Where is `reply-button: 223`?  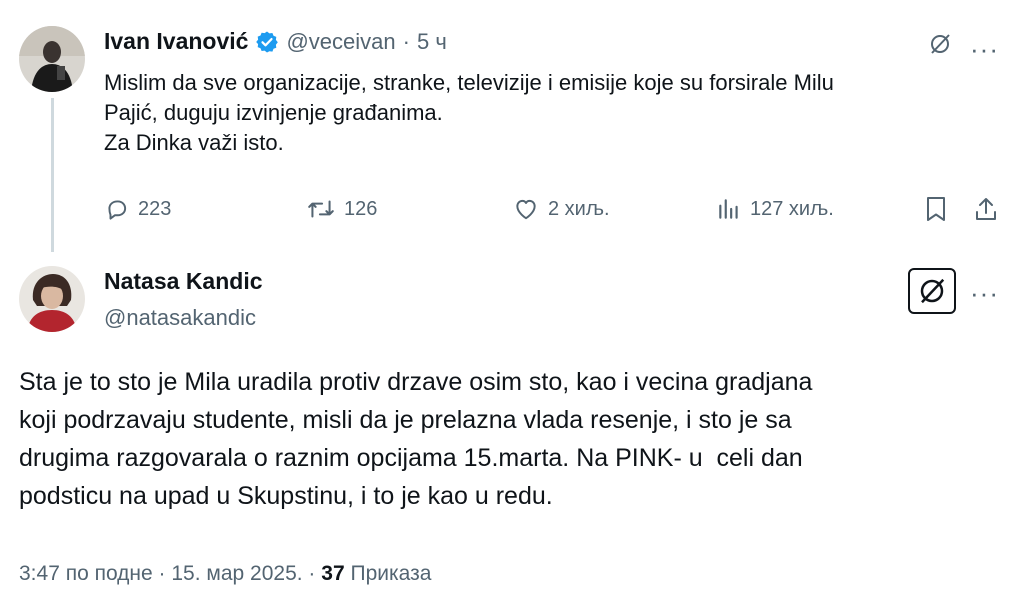 reply-button: 223 is located at coordinates (137, 209).